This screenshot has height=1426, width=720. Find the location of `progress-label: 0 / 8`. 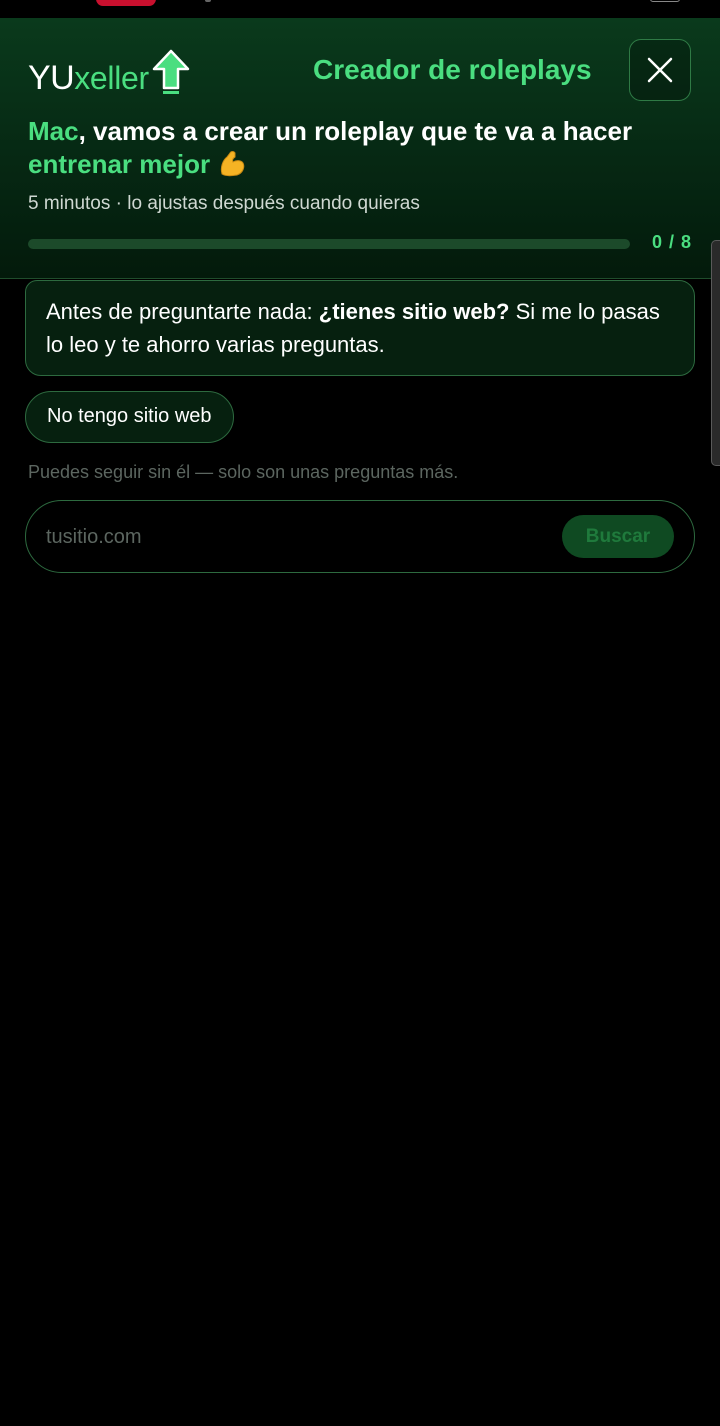

progress-label: 0 / 8 is located at coordinates (671, 242).